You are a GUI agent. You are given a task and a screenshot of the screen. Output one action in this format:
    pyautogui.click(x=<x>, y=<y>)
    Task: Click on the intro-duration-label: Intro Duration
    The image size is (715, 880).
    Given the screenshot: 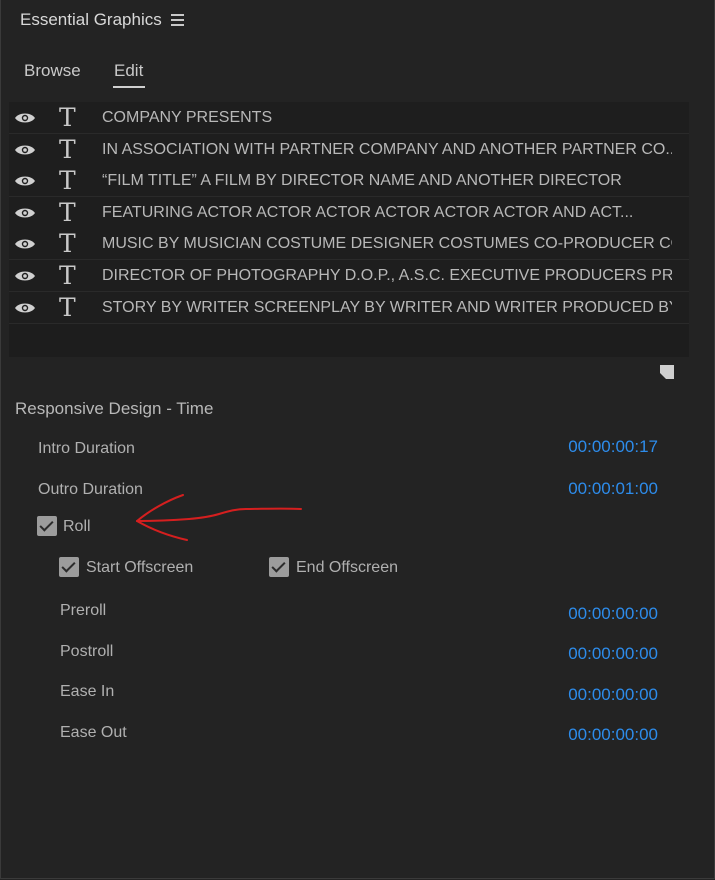 What is the action you would take?
    pyautogui.click(x=86, y=448)
    